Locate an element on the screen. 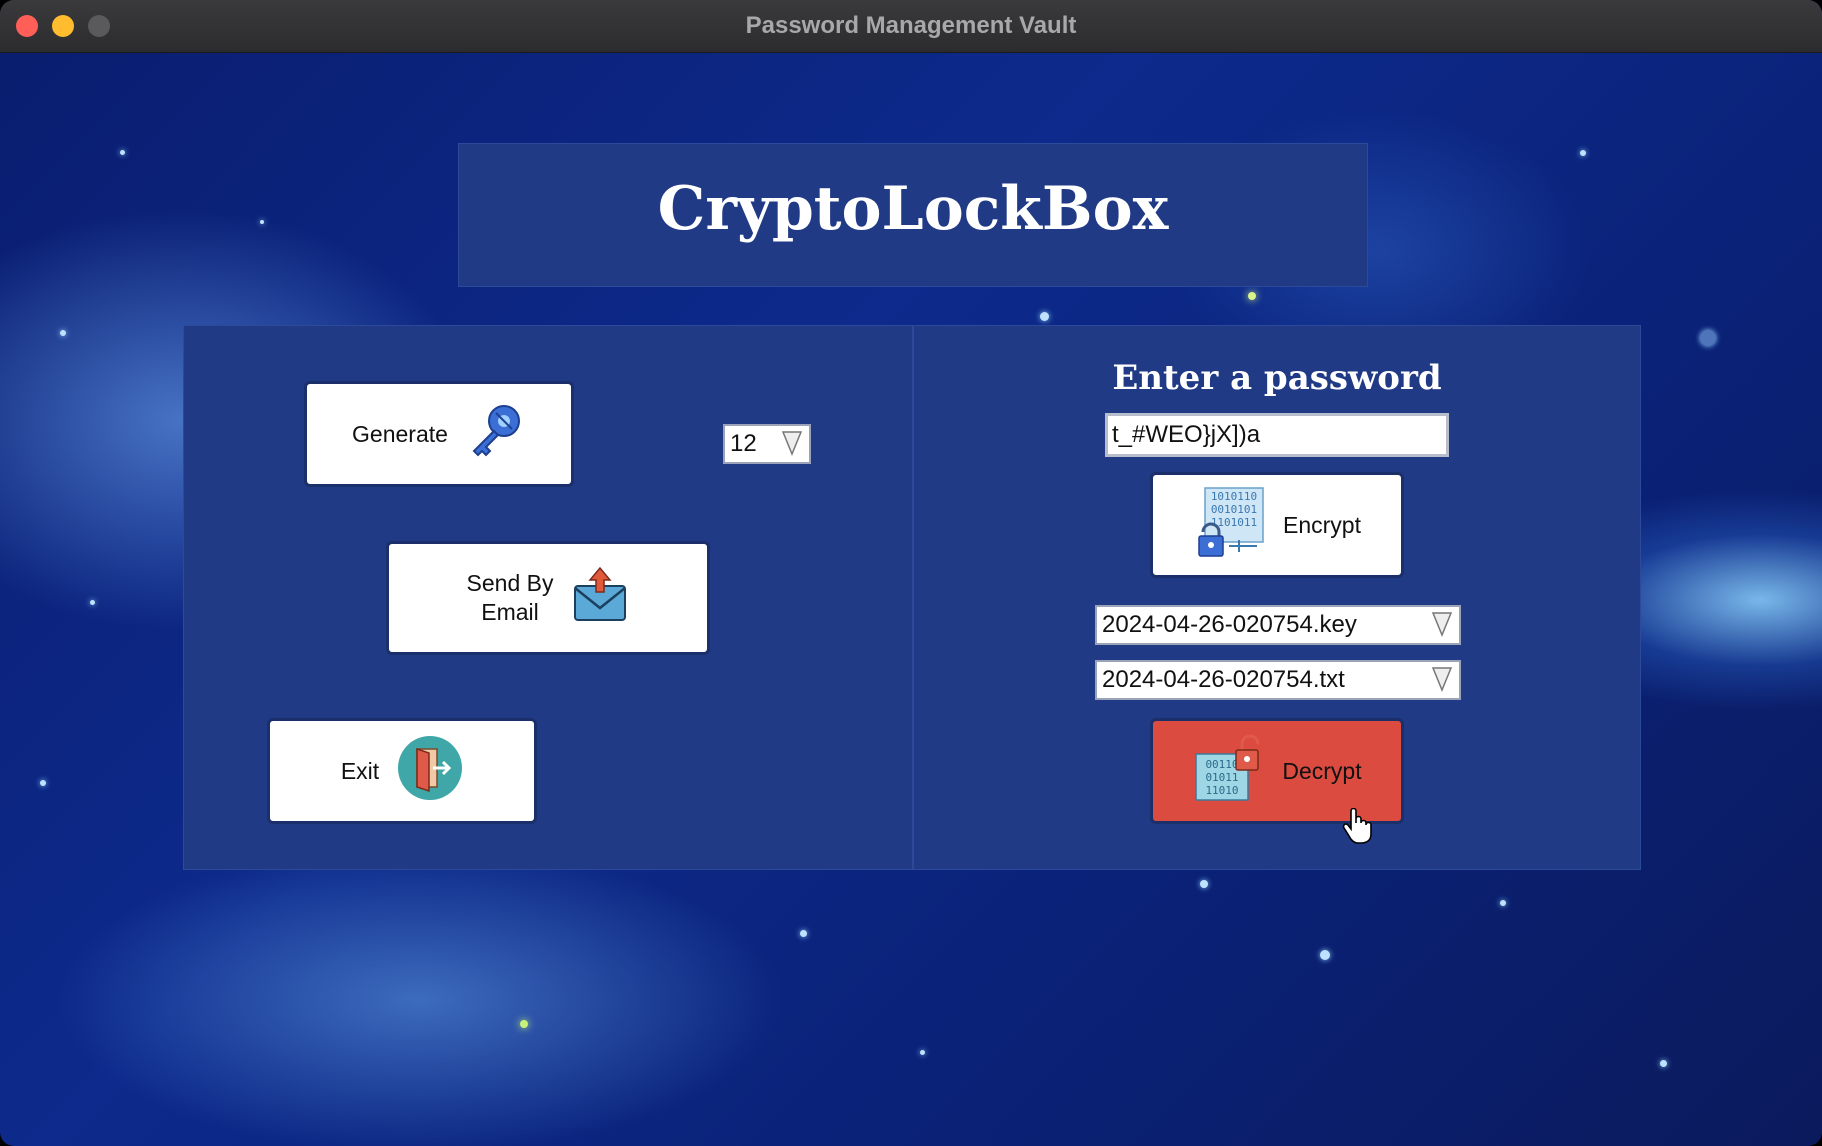 The image size is (1822, 1146). svg-text: 00110 is located at coordinates (1222, 764).